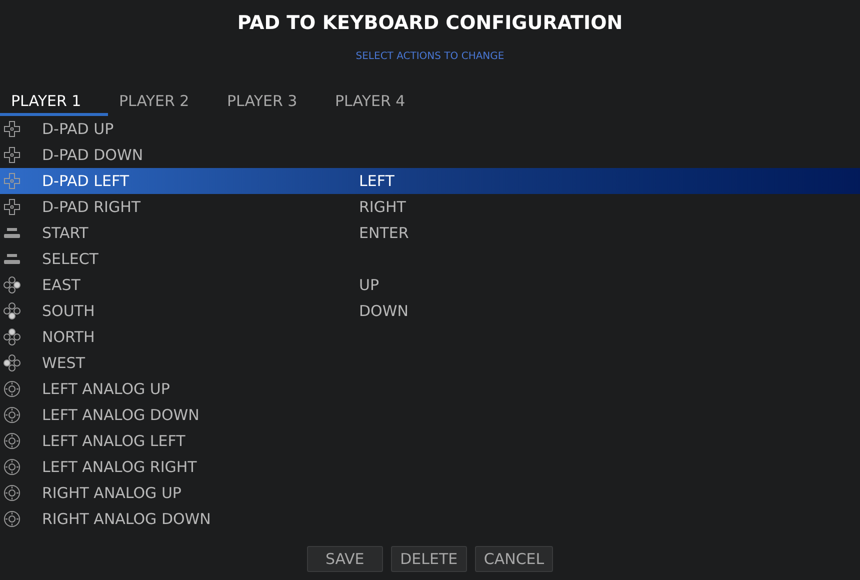  I want to click on action-name: RIGHT ANALOG UP, so click(112, 493).